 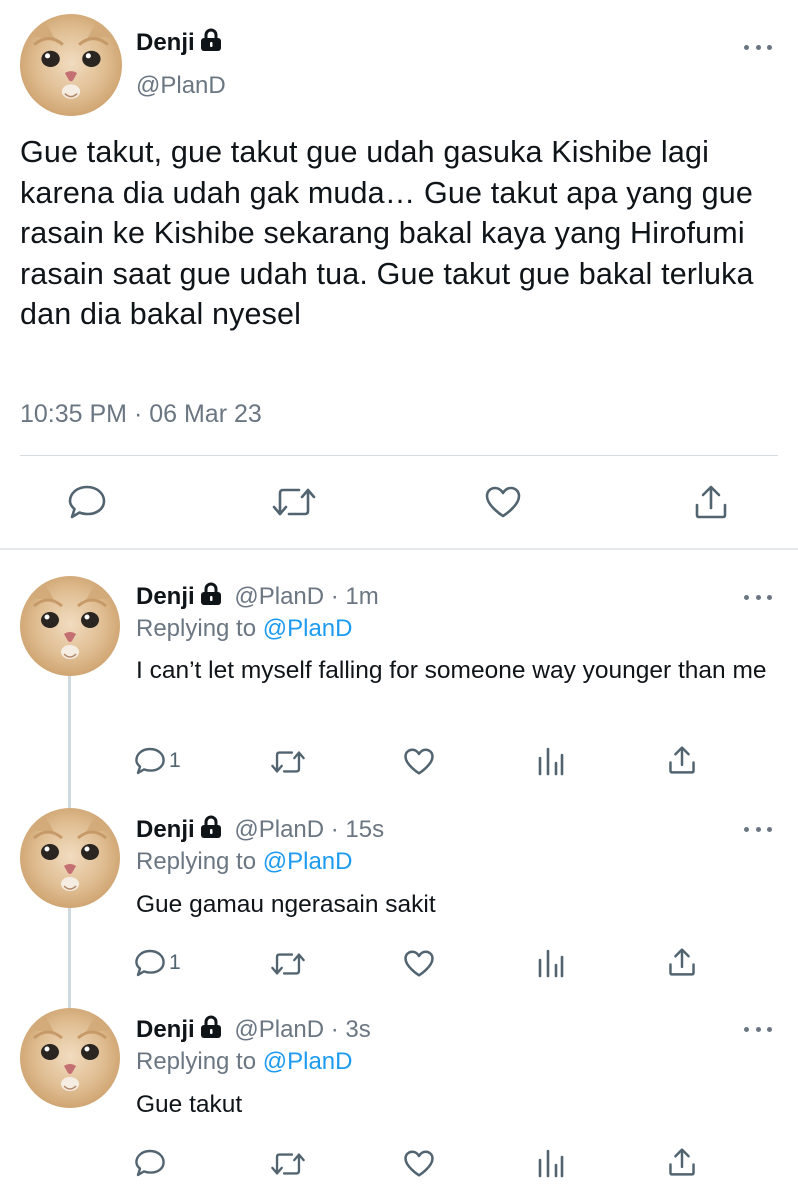 I want to click on reply-text: Gue takut, so click(x=189, y=1104).